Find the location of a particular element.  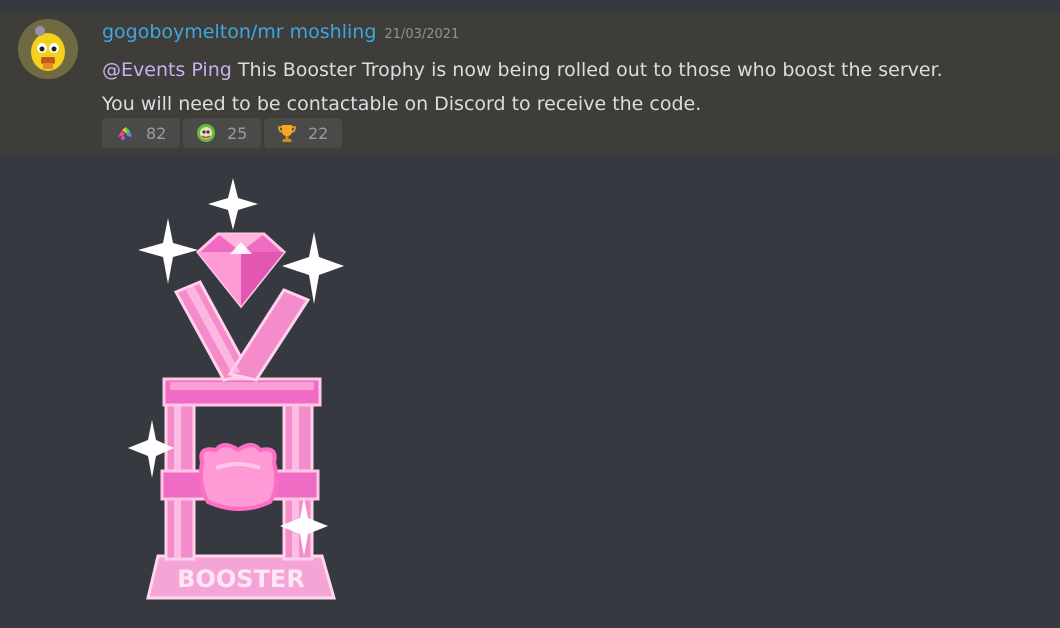

reaction-count: 22 is located at coordinates (318, 133).